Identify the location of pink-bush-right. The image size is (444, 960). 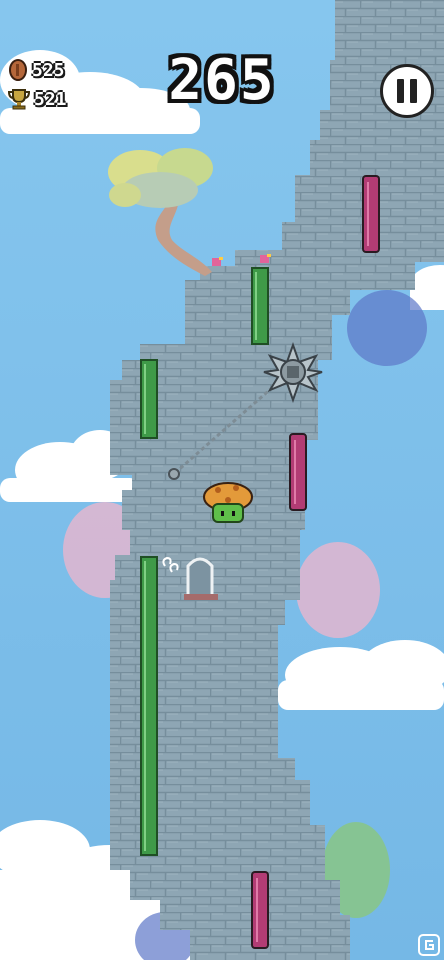
(338, 590).